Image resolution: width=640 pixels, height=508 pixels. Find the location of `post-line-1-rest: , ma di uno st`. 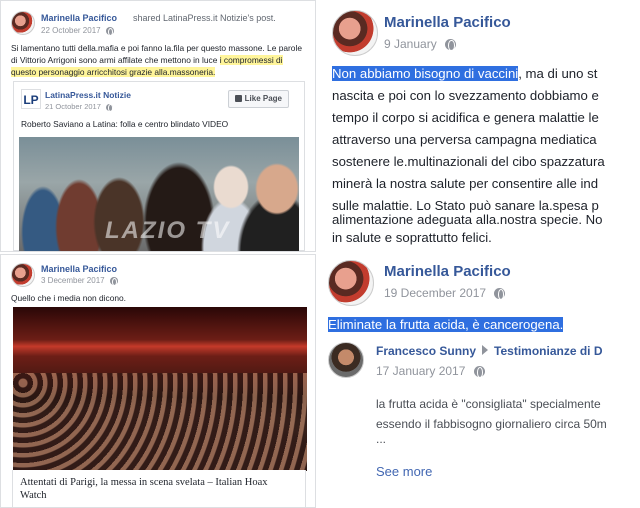

post-line-1-rest: , ma di uno st is located at coordinates (558, 73).